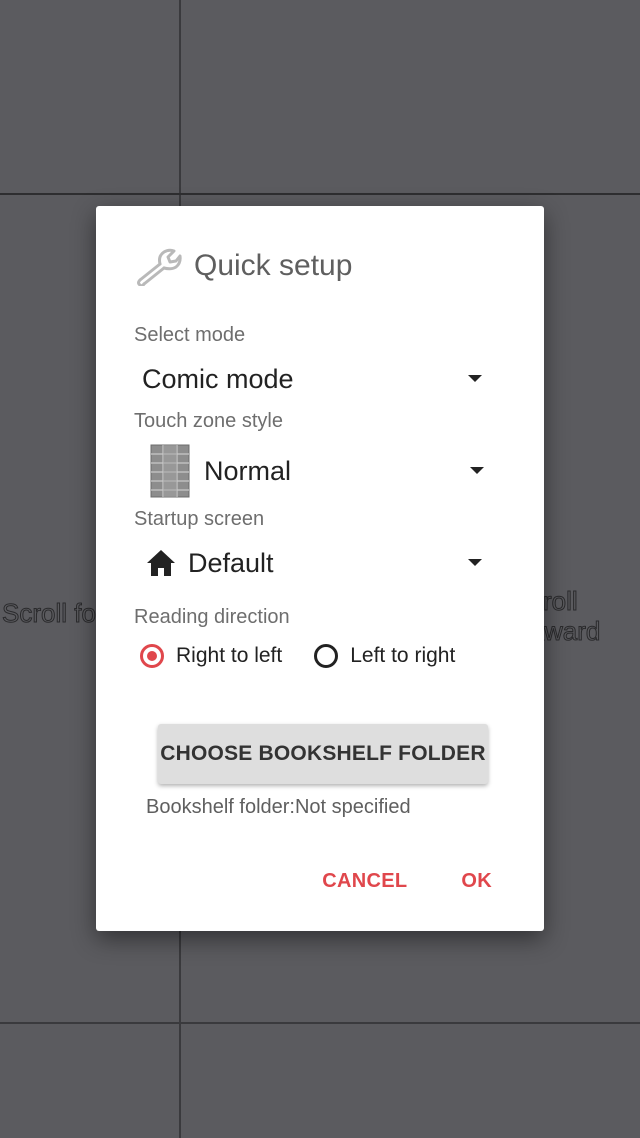  Describe the element at coordinates (364, 881) in the screenshot. I see `cancel-button: CANCEL` at that location.